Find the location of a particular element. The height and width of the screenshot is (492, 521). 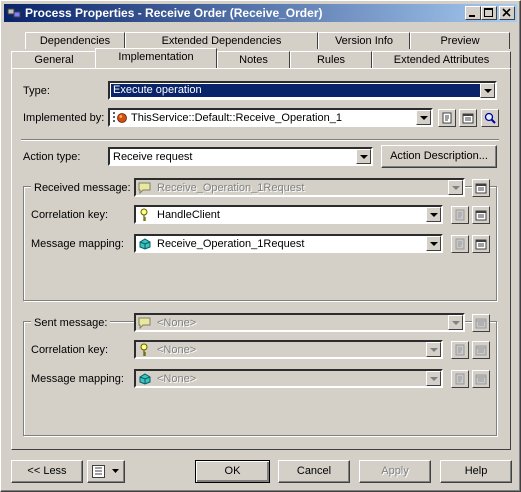

help-button: Help is located at coordinates (476, 471).